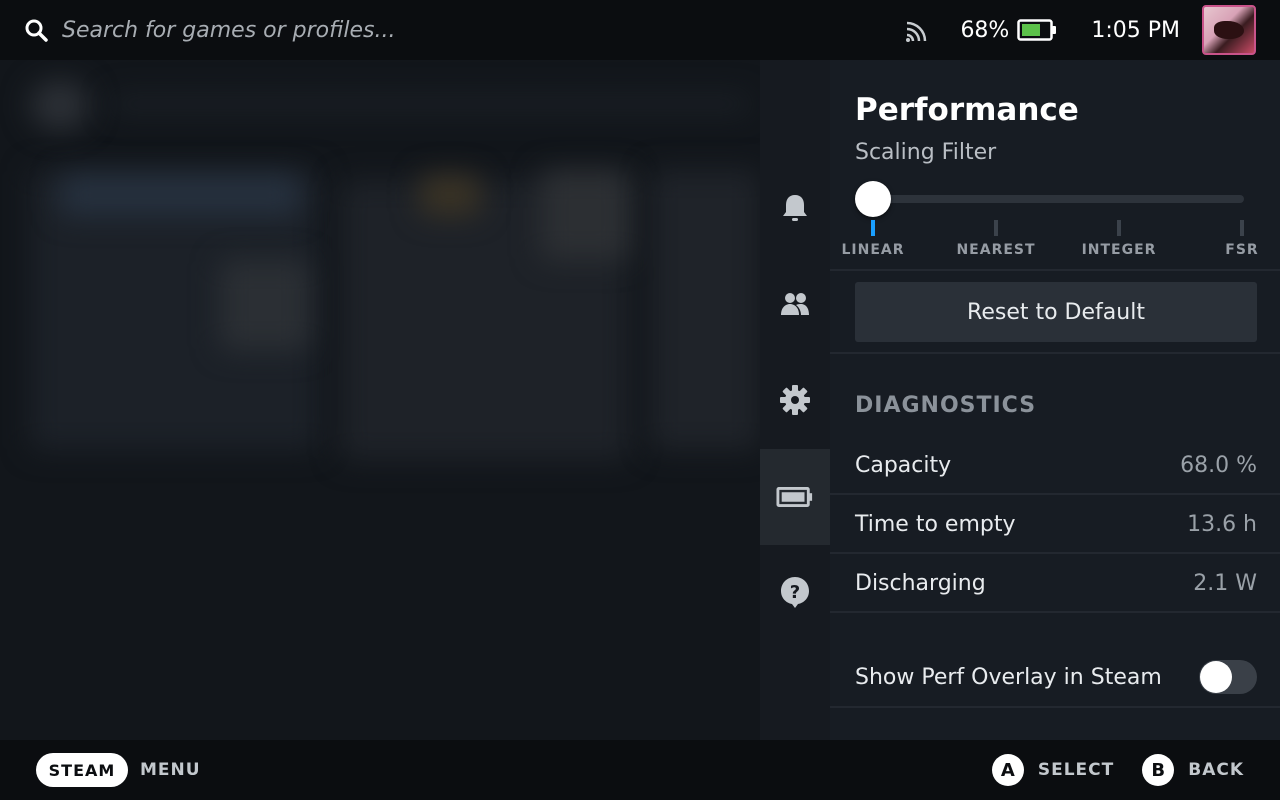 Image resolution: width=1280 pixels, height=800 pixels. What do you see at coordinates (1076, 770) in the screenshot?
I see `select-hint: SELECT` at bounding box center [1076, 770].